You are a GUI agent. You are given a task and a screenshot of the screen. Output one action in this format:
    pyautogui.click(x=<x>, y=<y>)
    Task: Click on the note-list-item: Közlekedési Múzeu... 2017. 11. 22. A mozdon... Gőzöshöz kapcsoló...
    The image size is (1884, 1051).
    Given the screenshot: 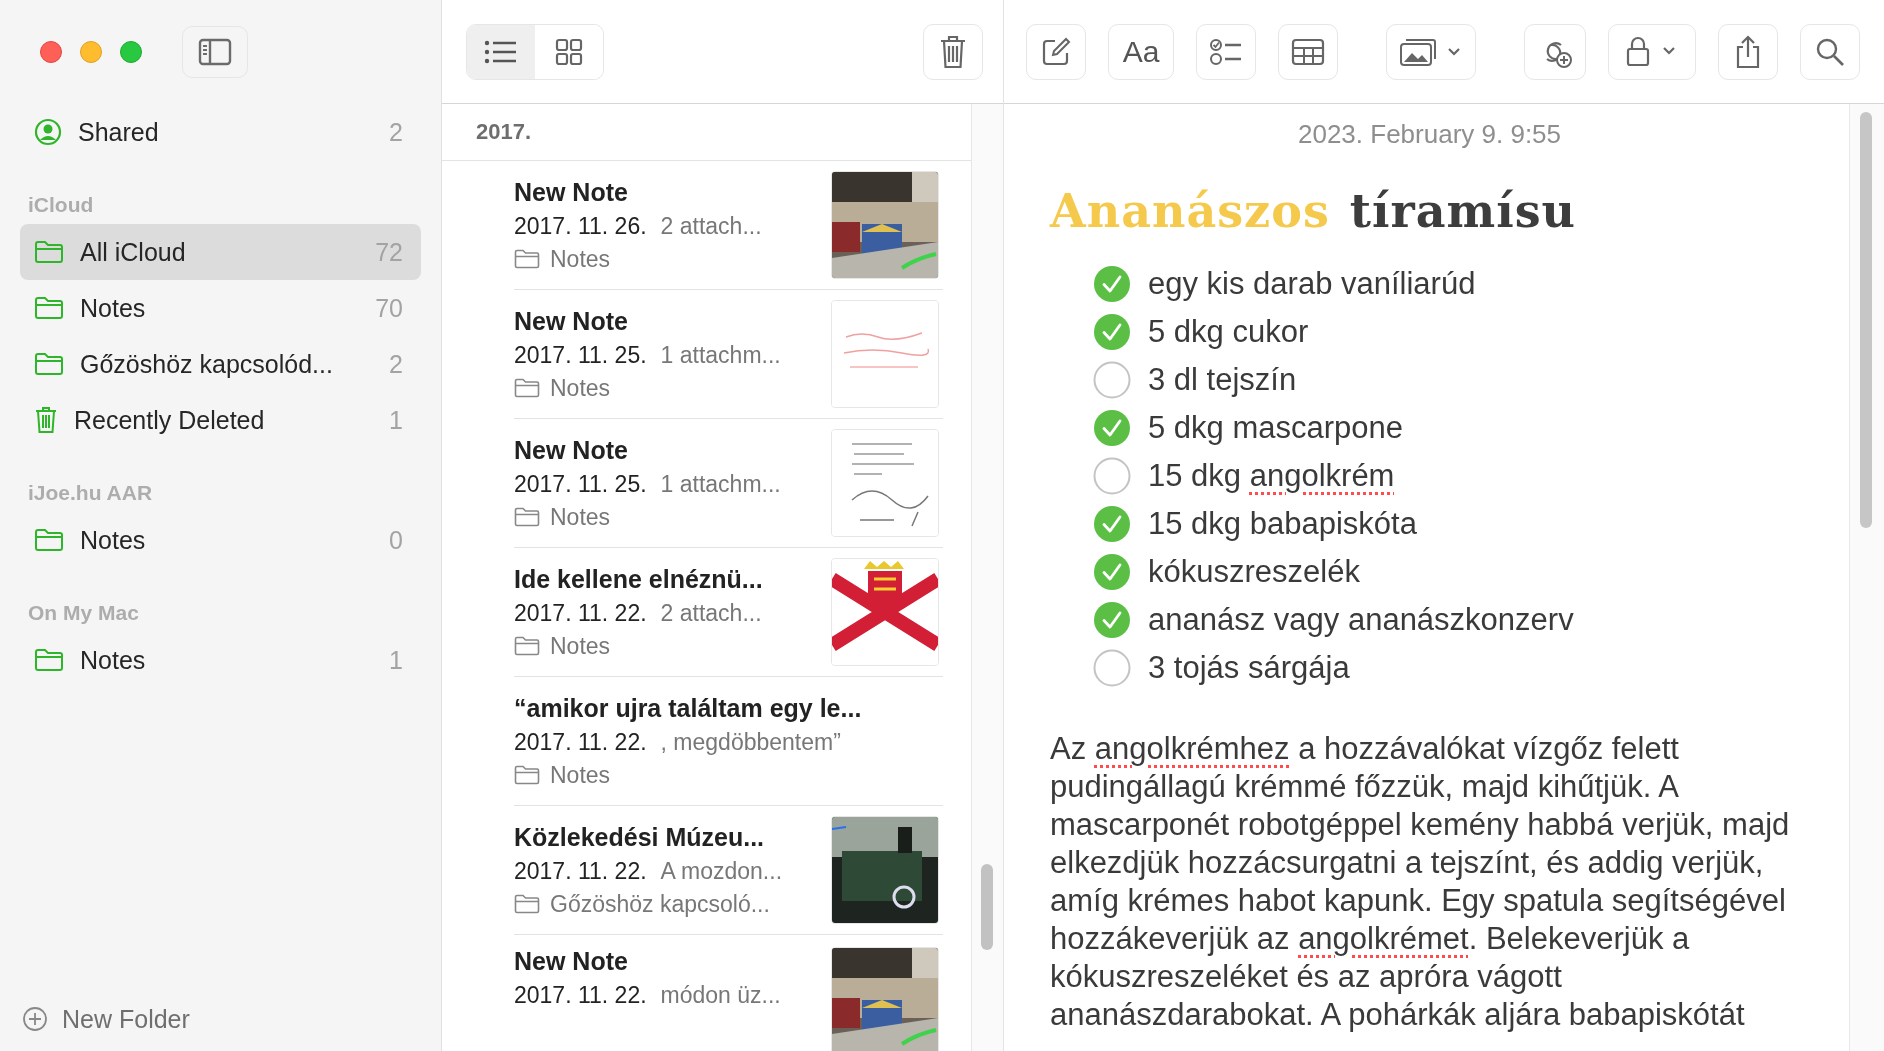 What is the action you would take?
    pyautogui.click(x=728, y=870)
    